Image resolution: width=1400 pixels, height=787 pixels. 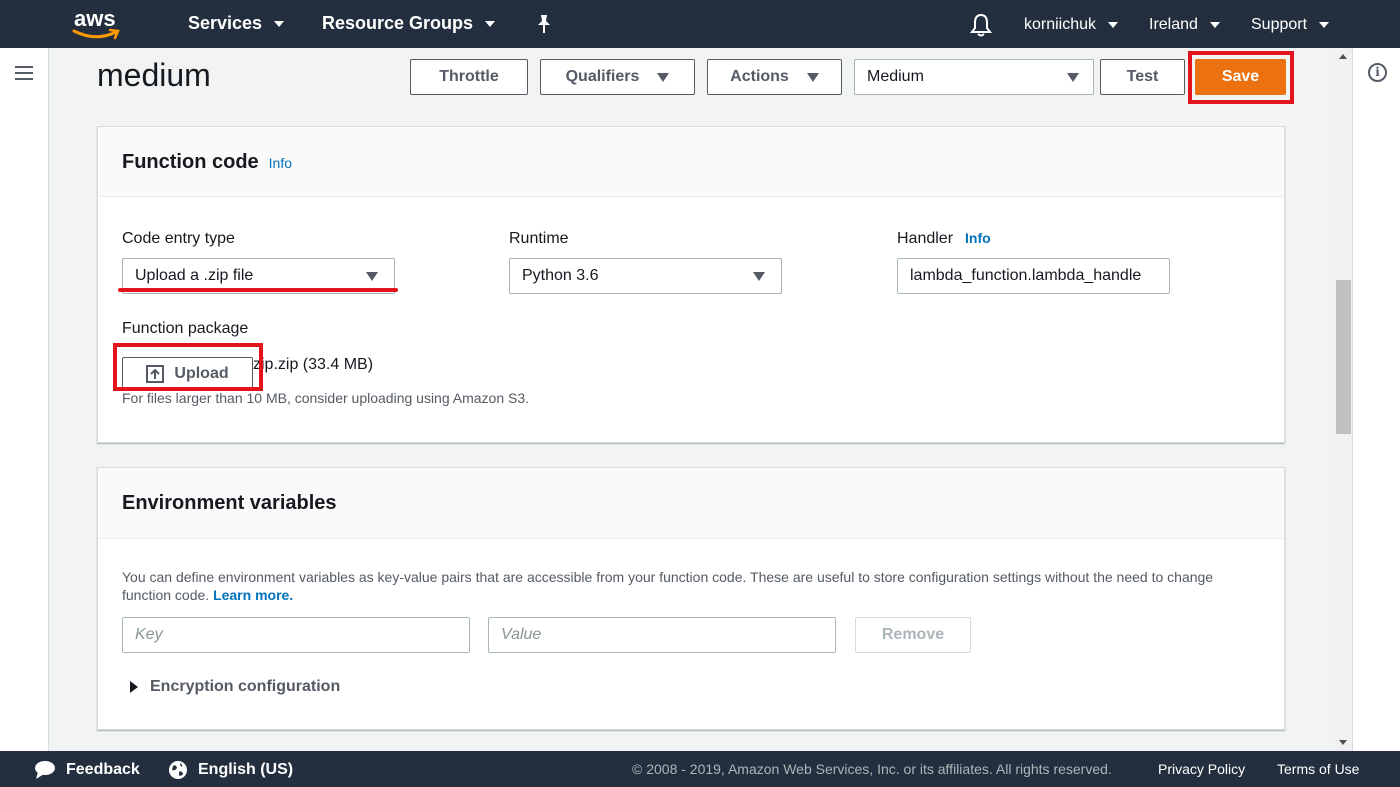 What do you see at coordinates (521, 634) in the screenshot?
I see `env-value-placeholder: Value` at bounding box center [521, 634].